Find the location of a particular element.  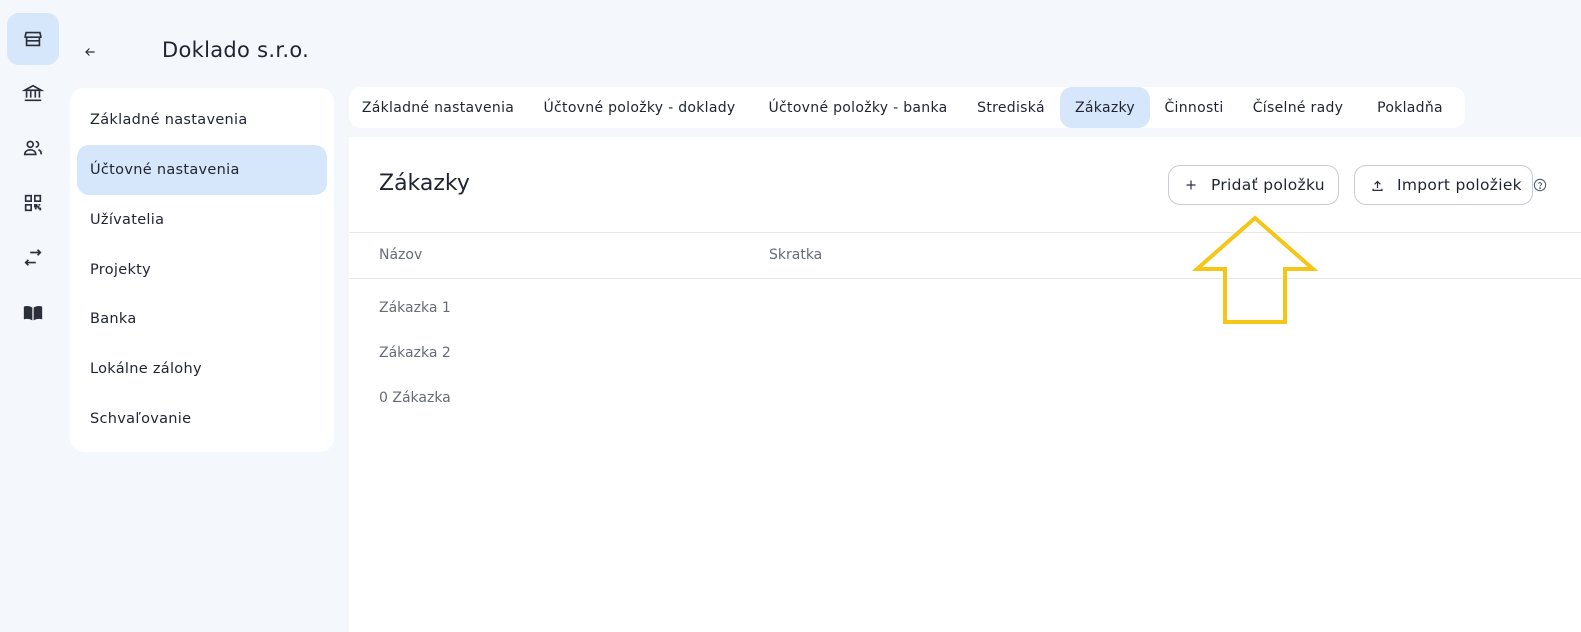

table-row: 0 Zákazka is located at coordinates (415, 398).